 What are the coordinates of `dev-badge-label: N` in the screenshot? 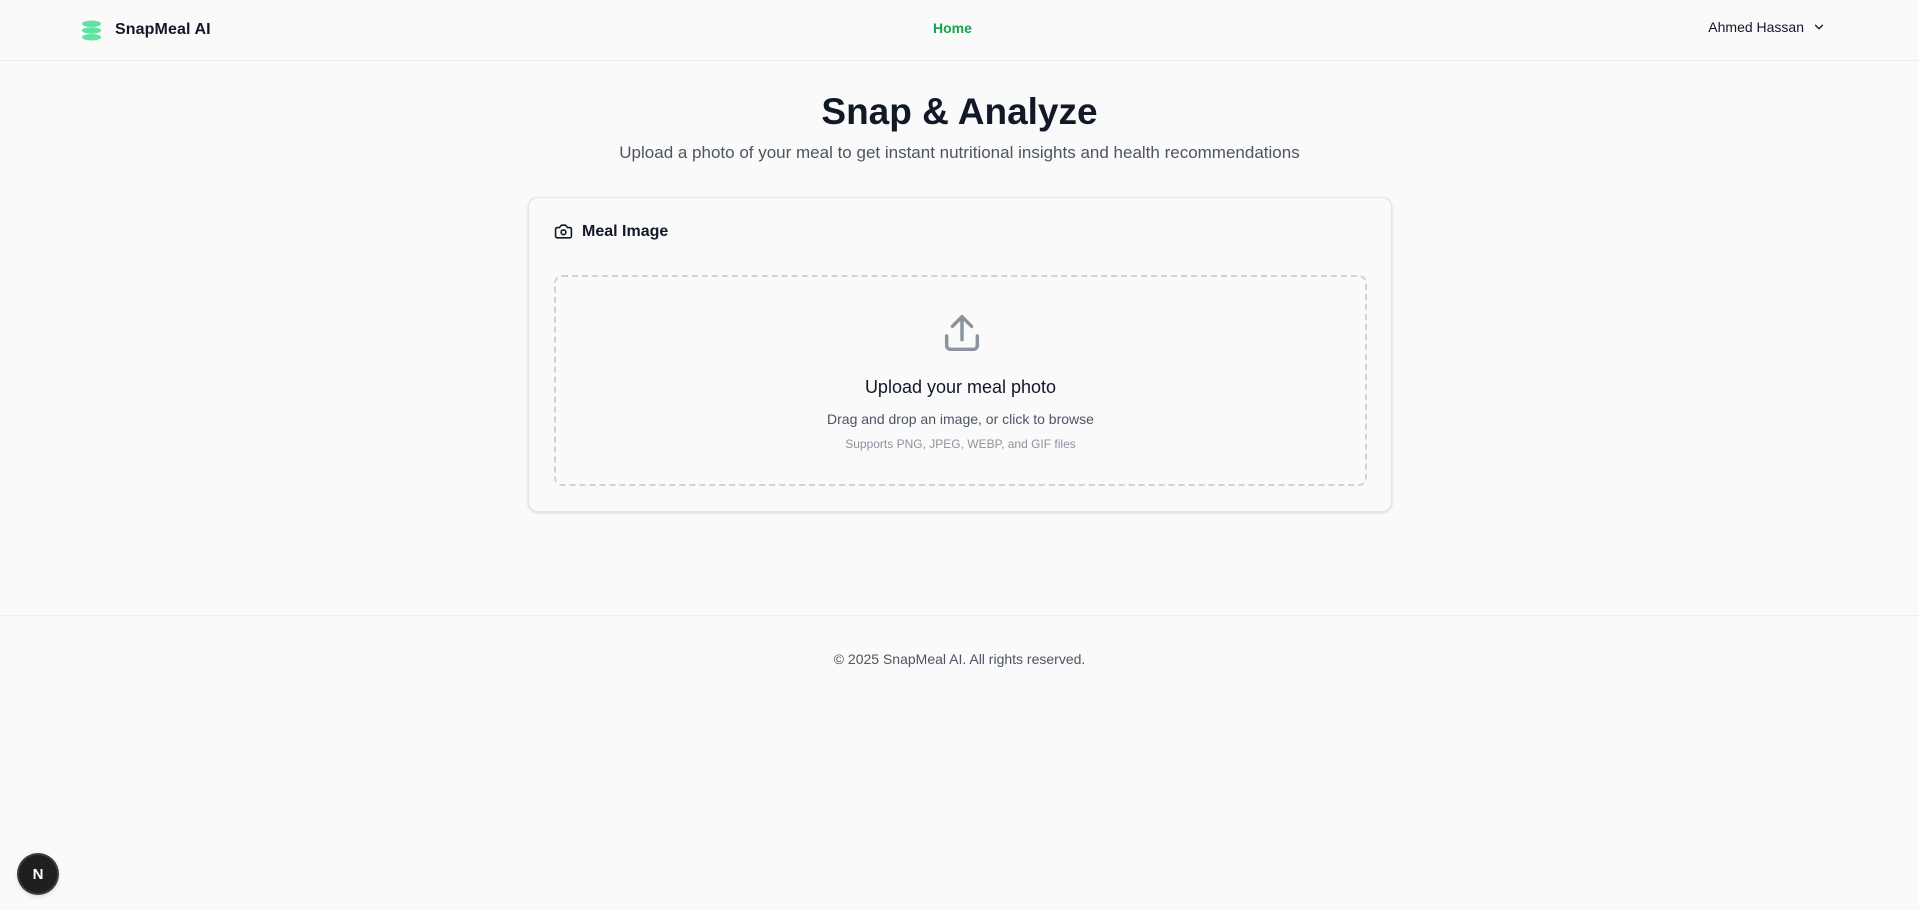 It's located at (38, 874).